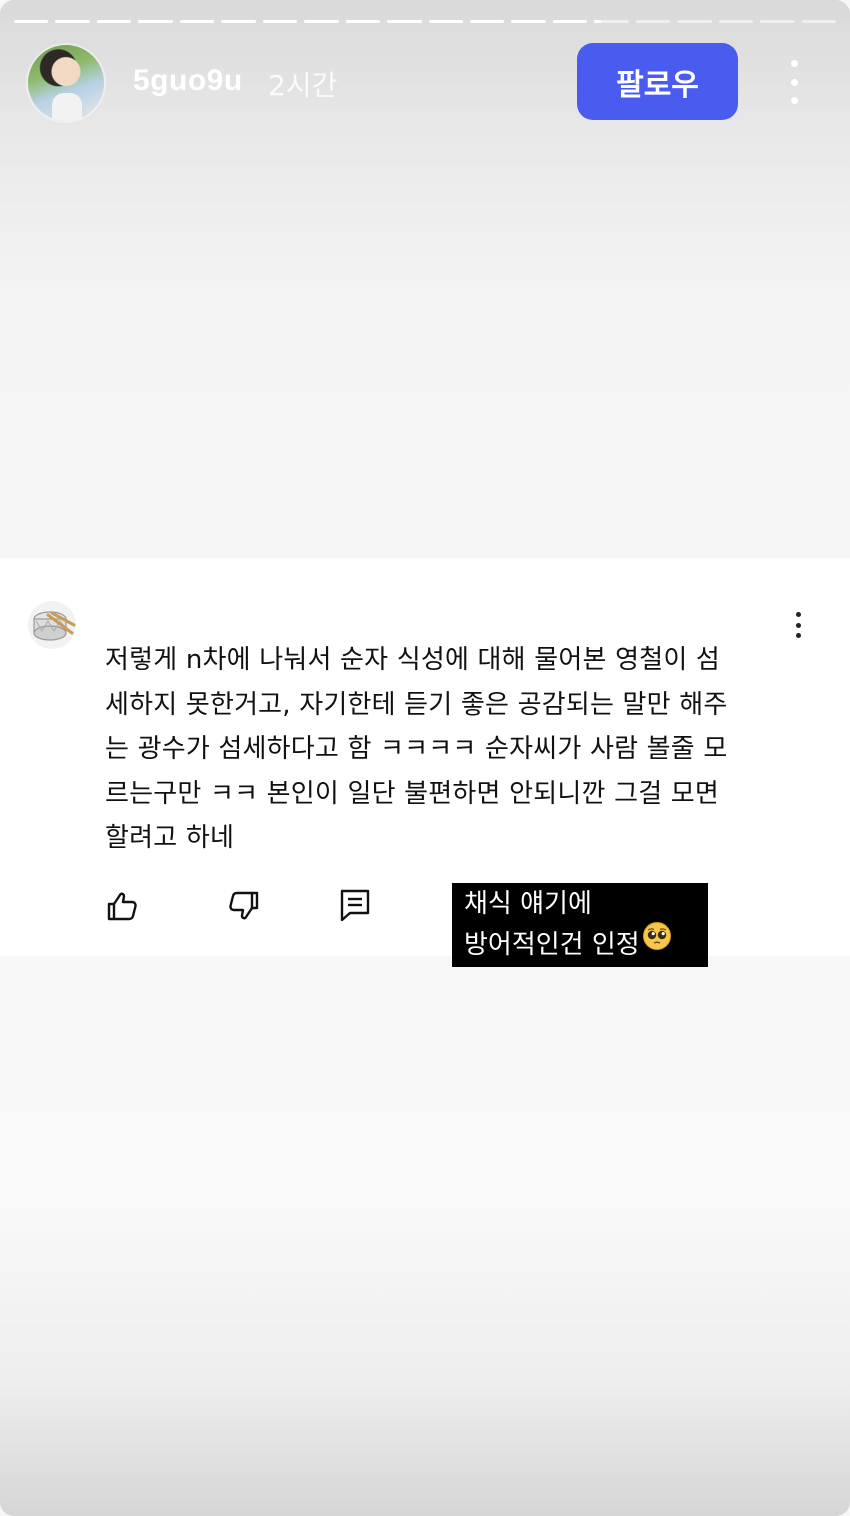 The height and width of the screenshot is (1516, 850). I want to click on reply-comment-icon, so click(355, 906).